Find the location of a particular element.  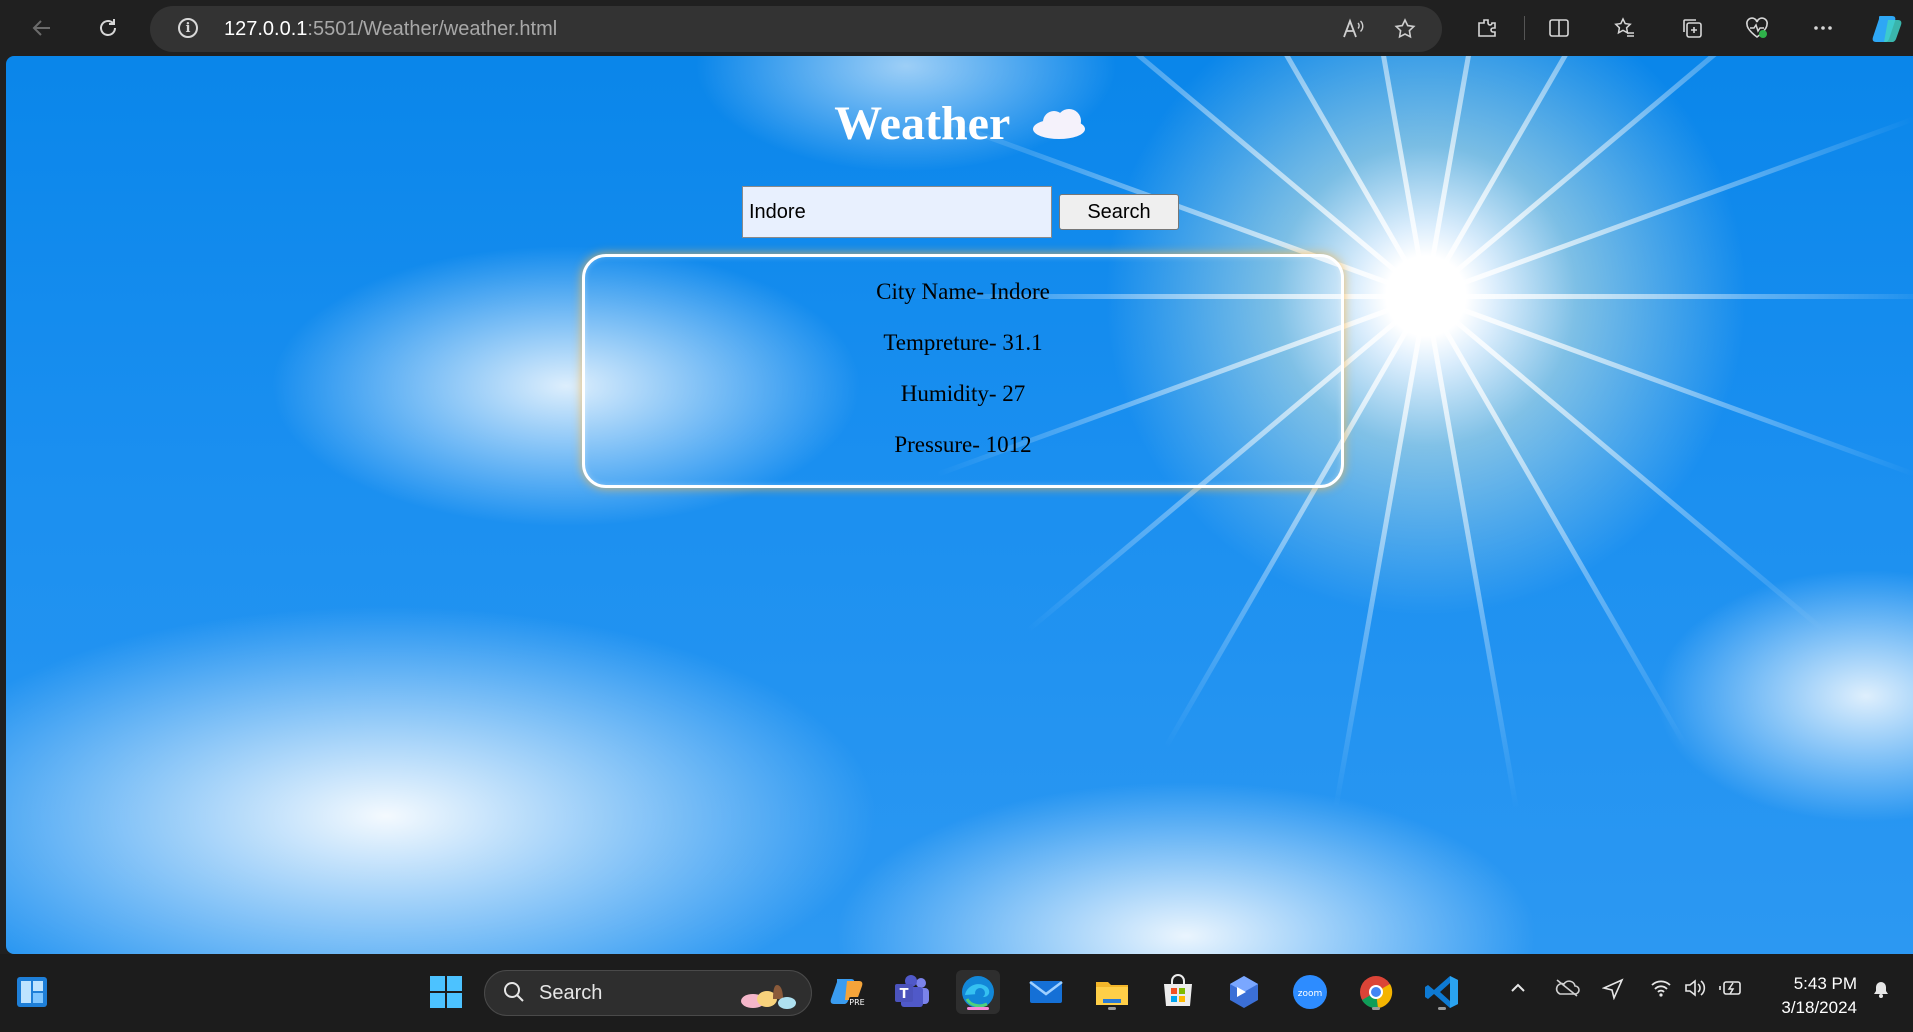

url-host: 127.0.0.1 is located at coordinates (266, 29).